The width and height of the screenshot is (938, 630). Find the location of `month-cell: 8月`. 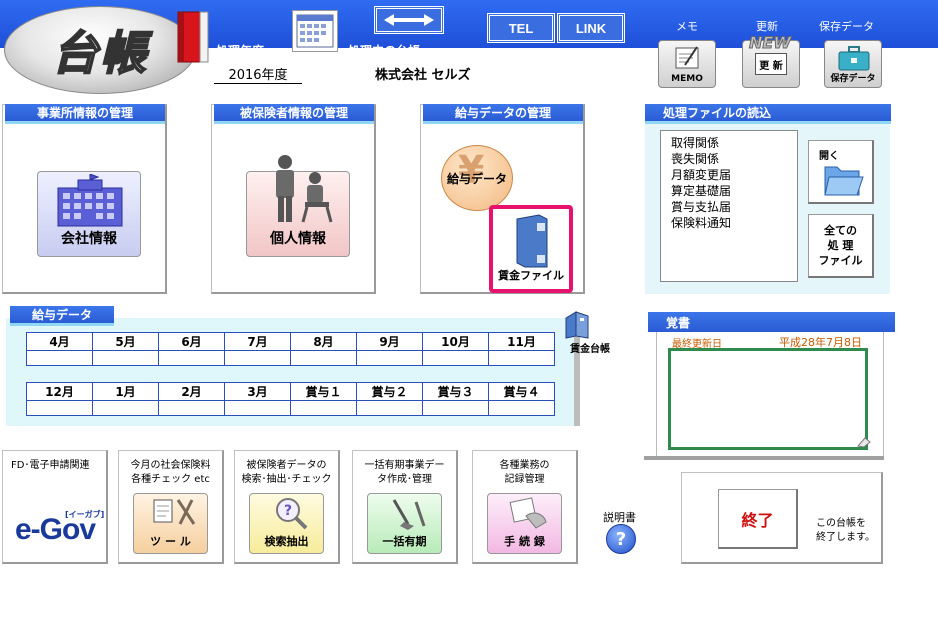

month-cell: 8月 is located at coordinates (323, 341).